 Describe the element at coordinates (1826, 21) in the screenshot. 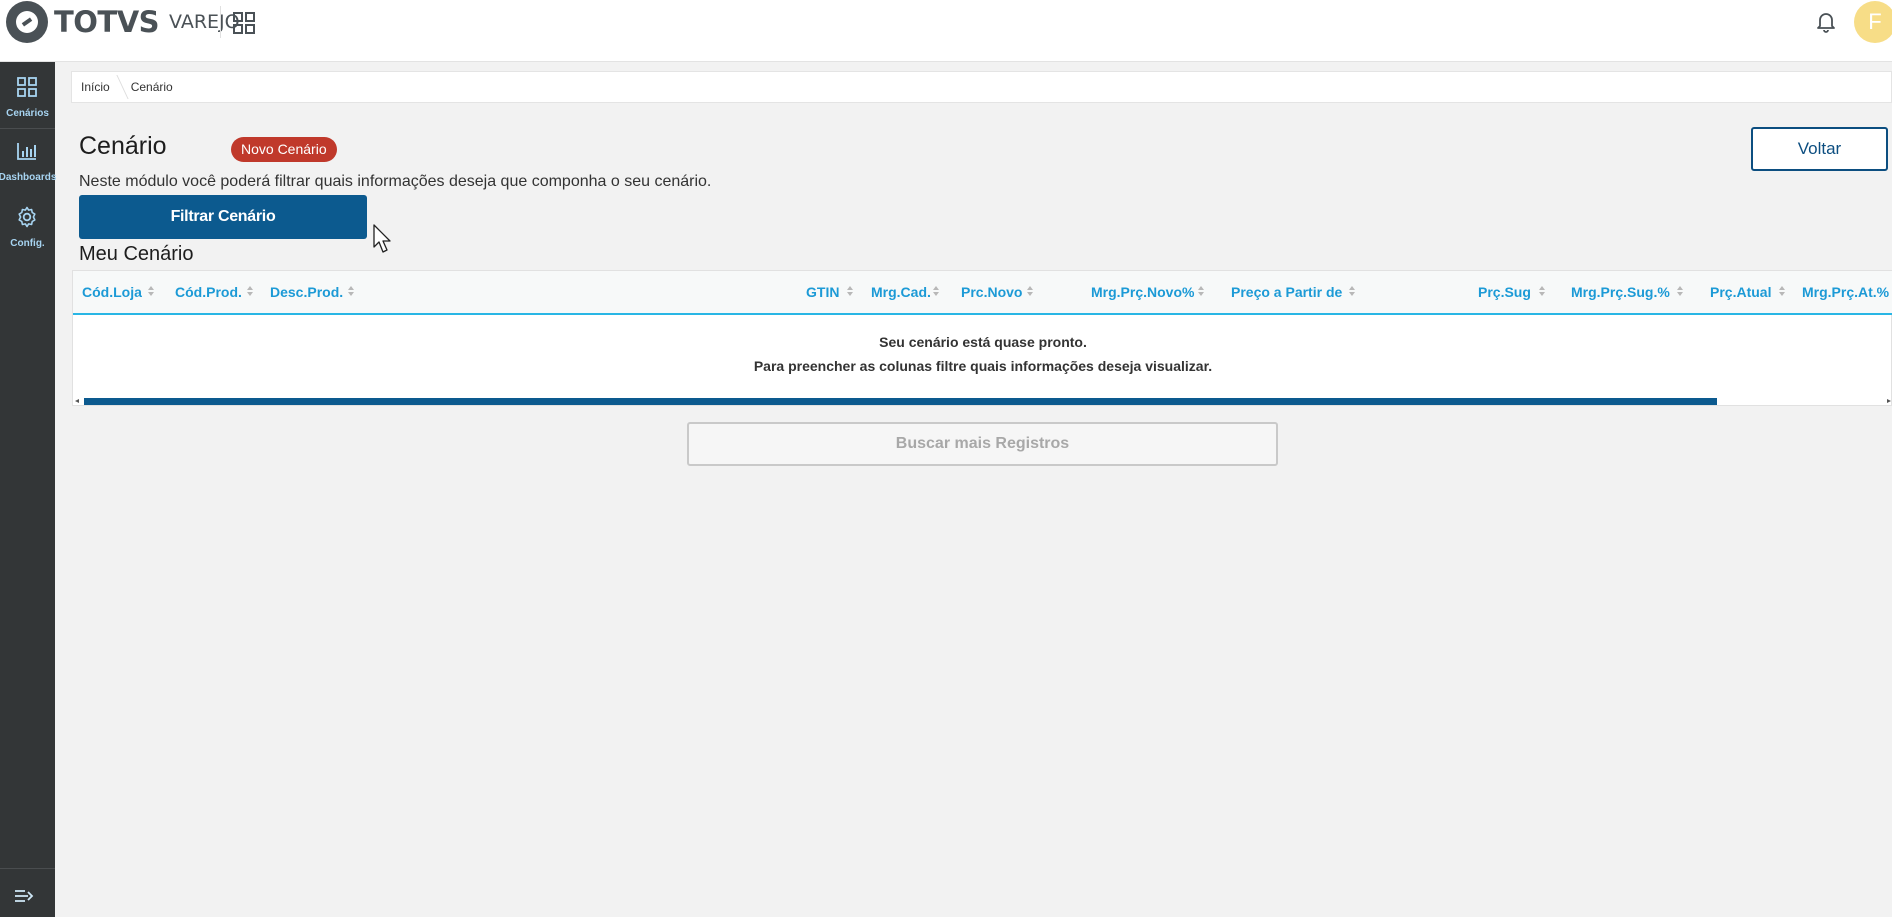

I see `bell-icon` at that location.